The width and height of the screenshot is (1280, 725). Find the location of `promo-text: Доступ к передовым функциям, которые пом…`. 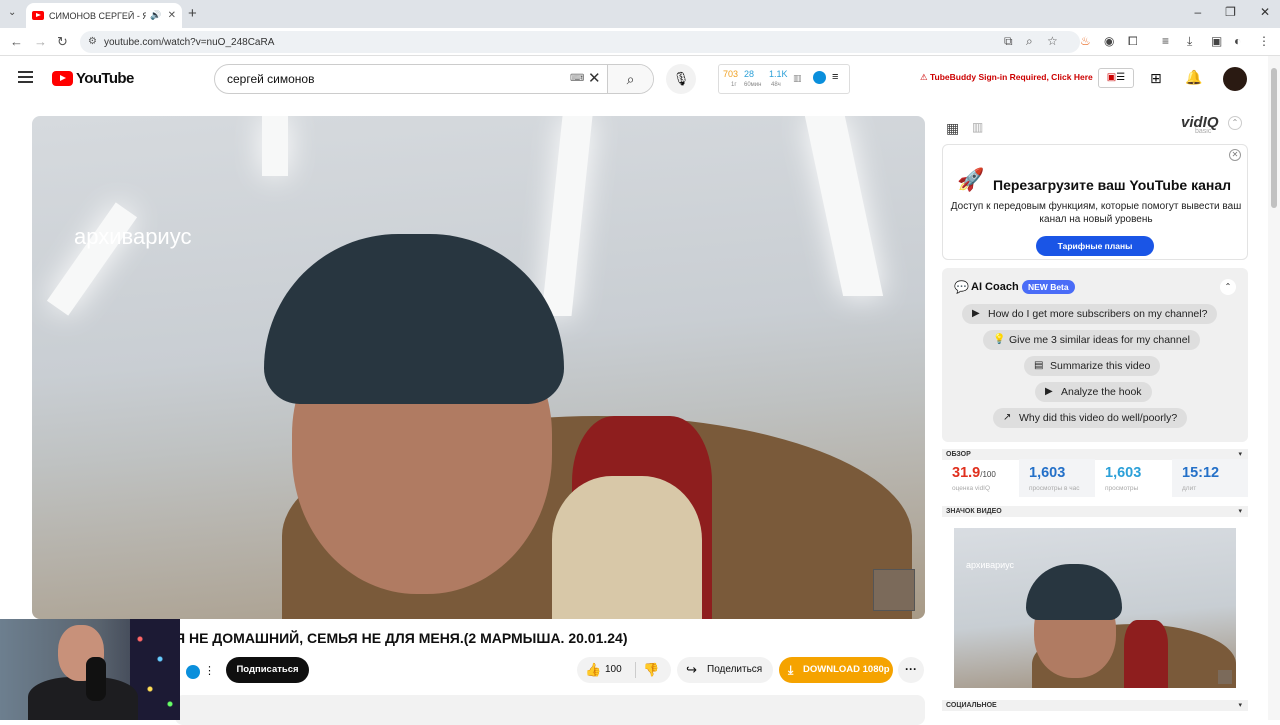

promo-text: Доступ к передовым функциям, которые пом… is located at coordinates (1096, 213).